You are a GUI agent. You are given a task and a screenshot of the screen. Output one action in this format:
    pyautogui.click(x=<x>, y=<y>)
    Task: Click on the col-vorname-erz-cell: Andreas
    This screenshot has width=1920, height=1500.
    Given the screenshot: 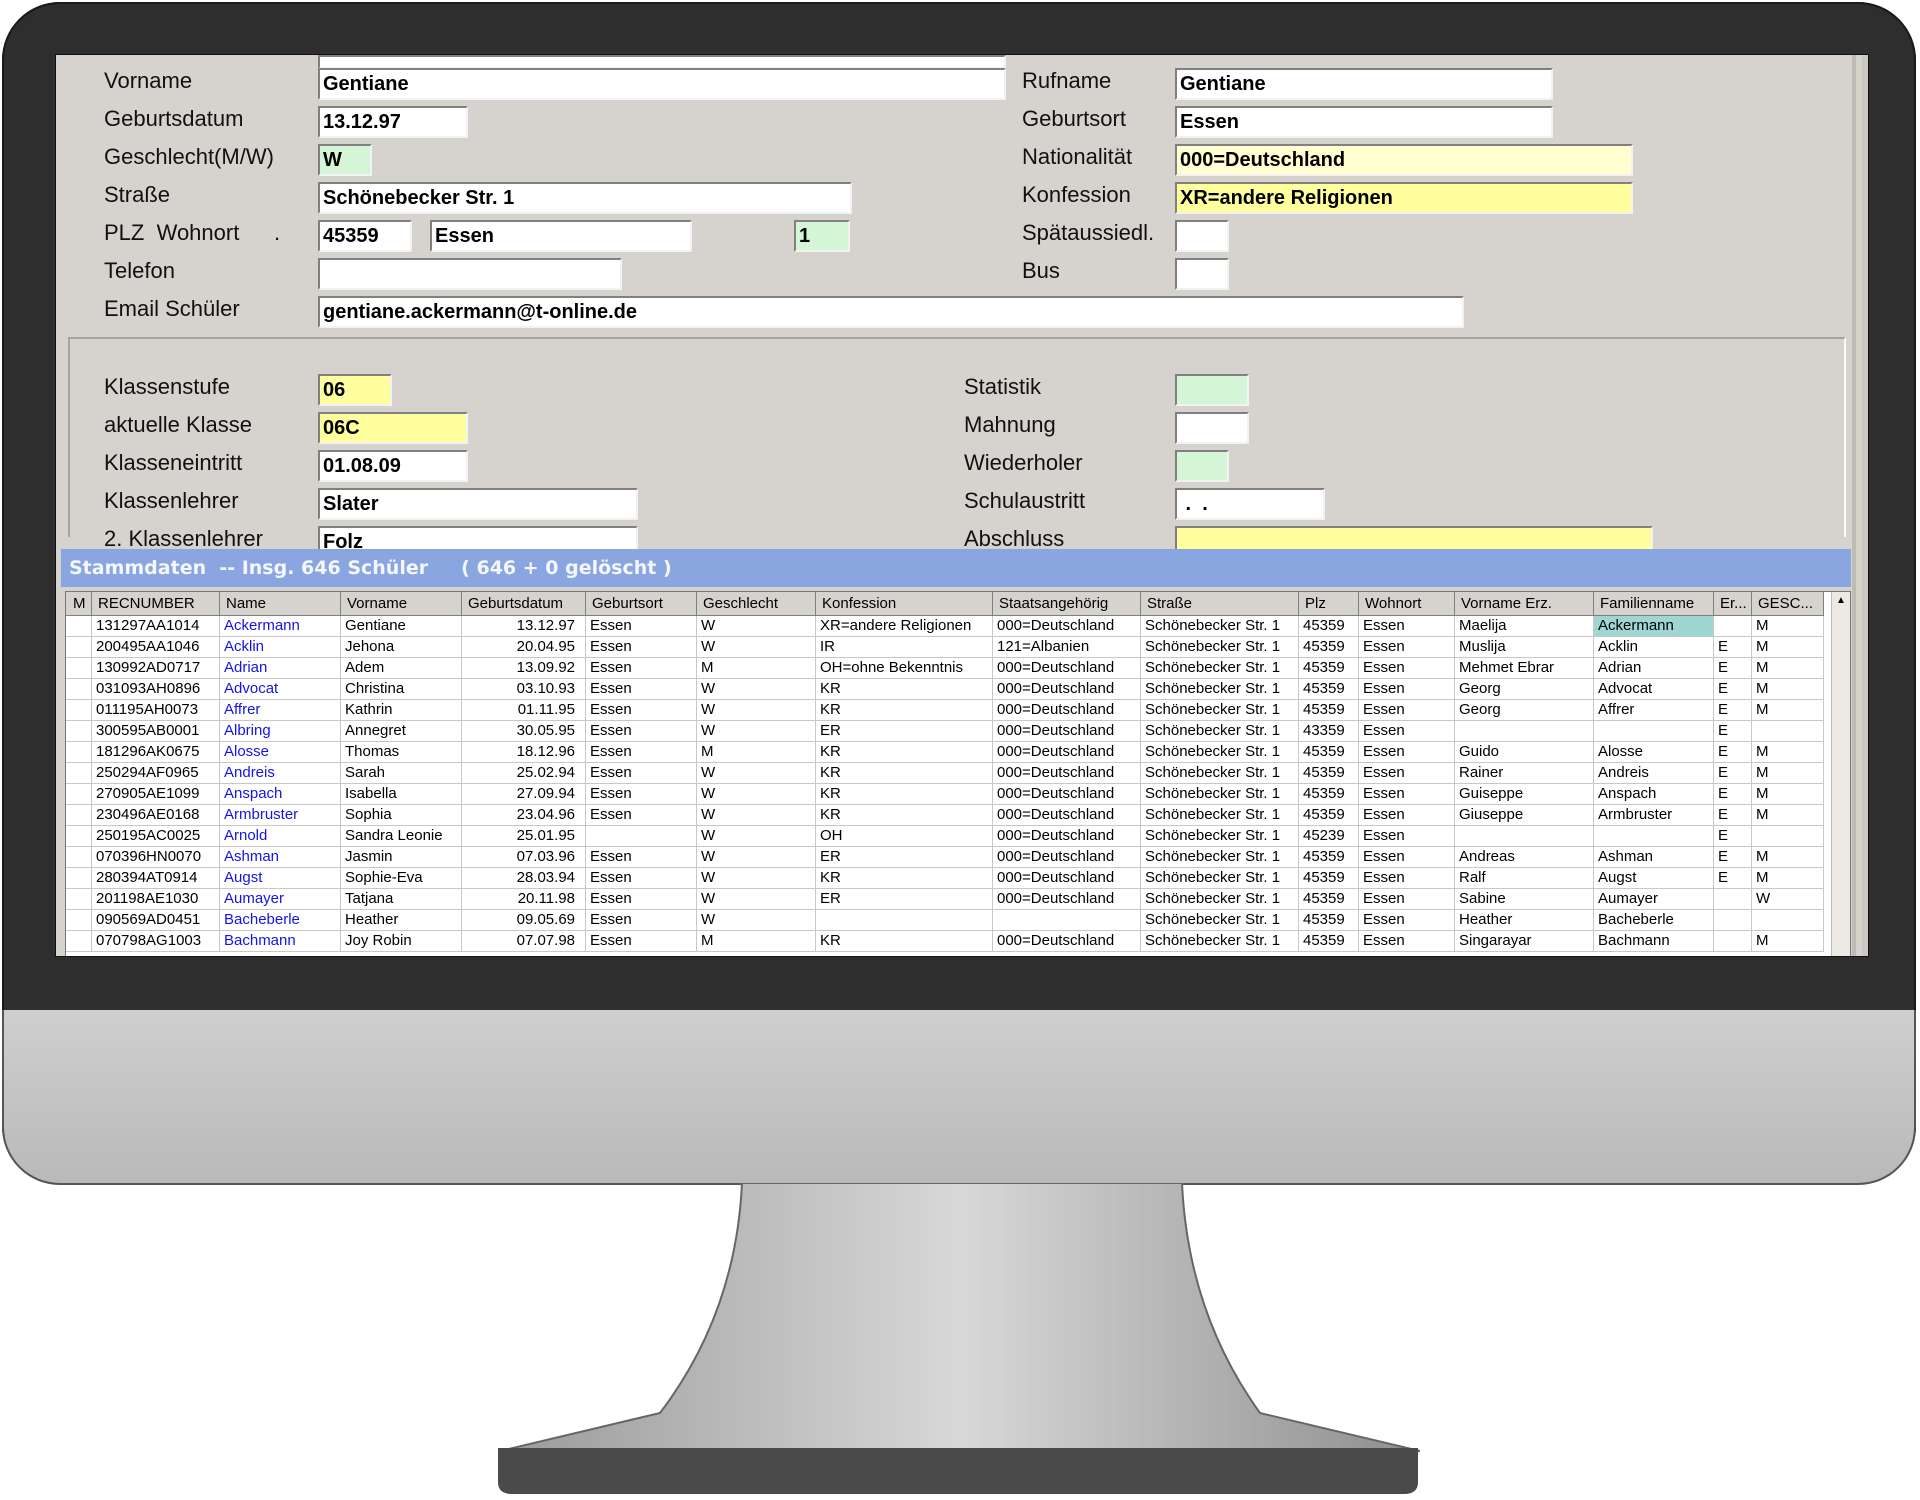 What is the action you would take?
    pyautogui.click(x=1524, y=857)
    